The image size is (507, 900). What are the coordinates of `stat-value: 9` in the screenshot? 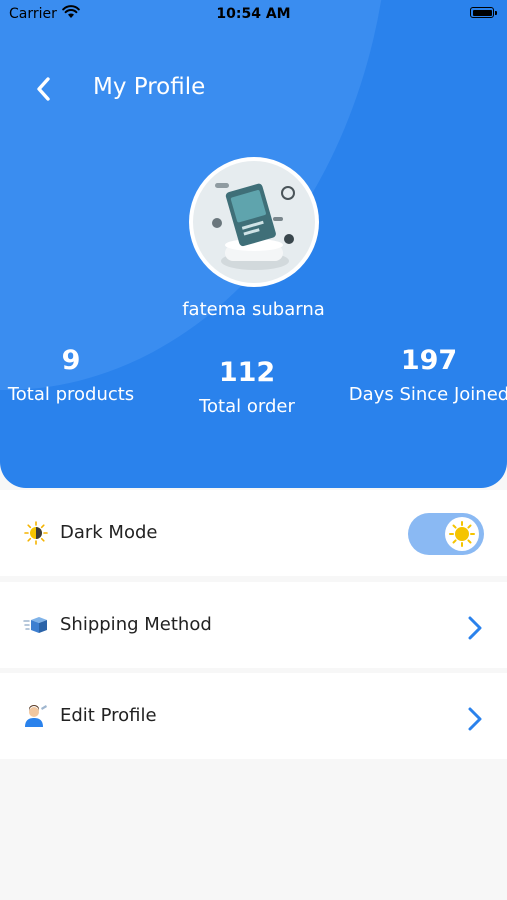 It's located at (71, 360).